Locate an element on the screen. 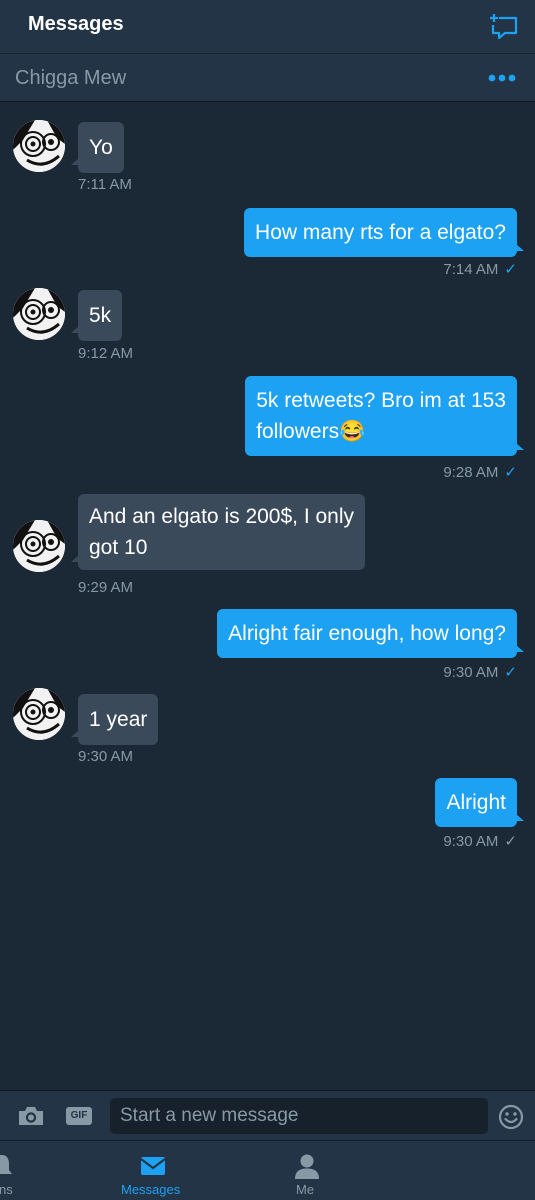 Image resolution: width=535 pixels, height=1200 pixels. outgoing-message-bubble: 5k retweets? Bro im at 153 followers😂 is located at coordinates (384, 416).